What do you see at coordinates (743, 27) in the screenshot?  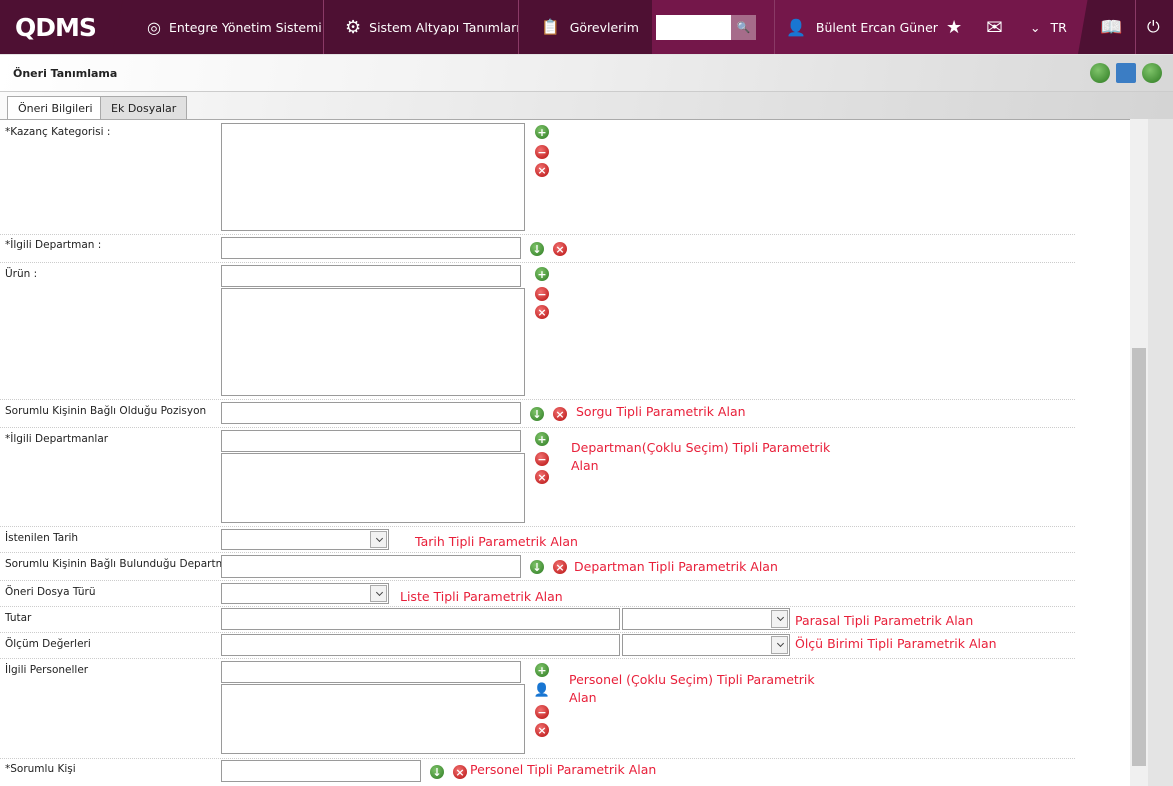 I see `search-icon: 🔍` at bounding box center [743, 27].